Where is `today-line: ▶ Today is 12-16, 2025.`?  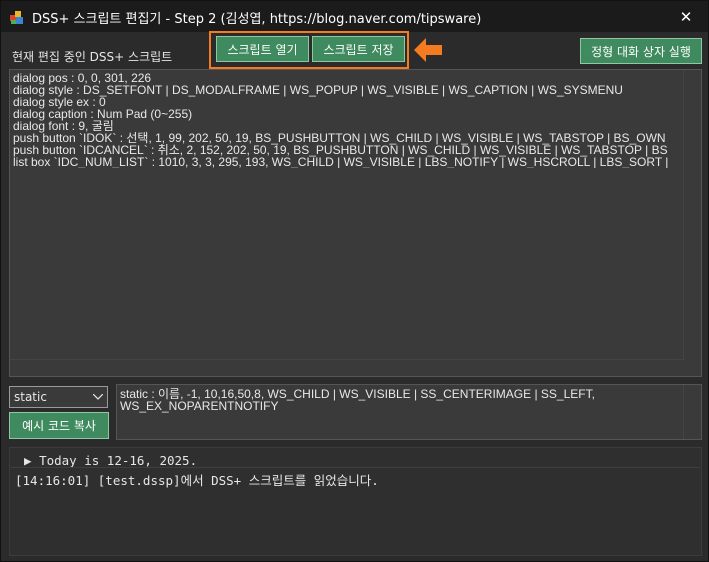
today-line: ▶ Today is 12-16, 2025. is located at coordinates (110, 460).